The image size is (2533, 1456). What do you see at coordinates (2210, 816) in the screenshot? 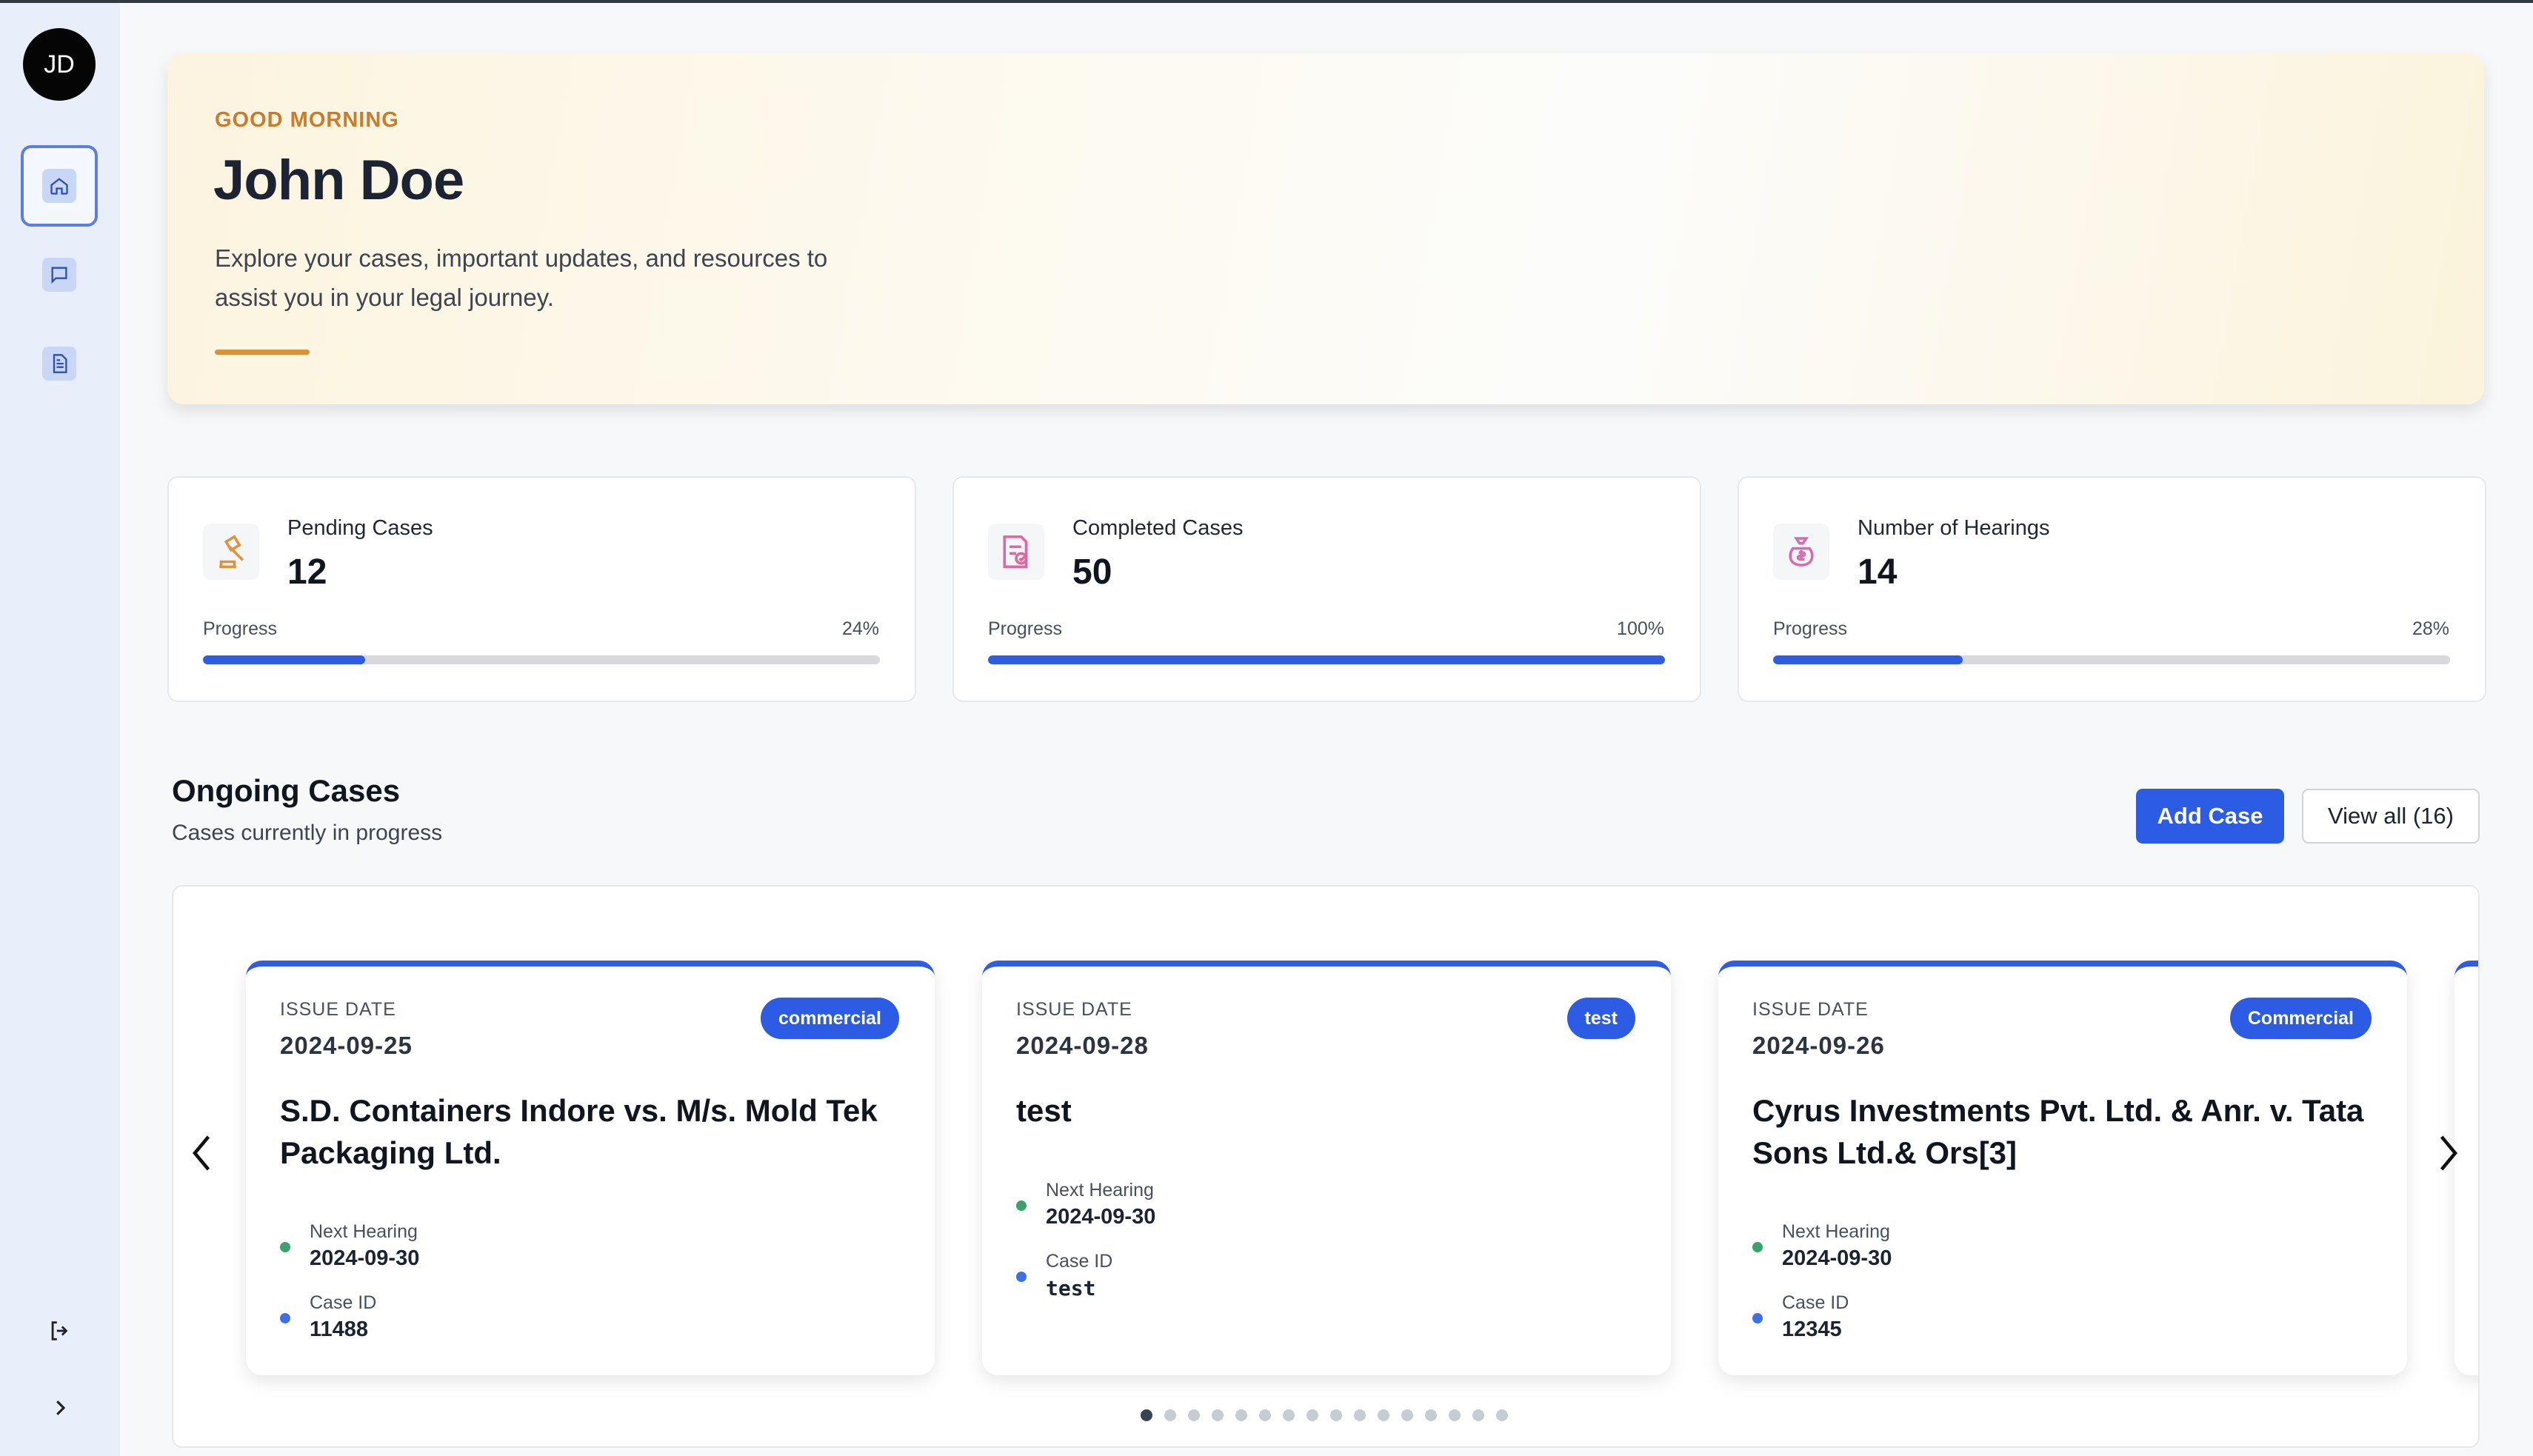
I see `add-case-button: Add Case` at bounding box center [2210, 816].